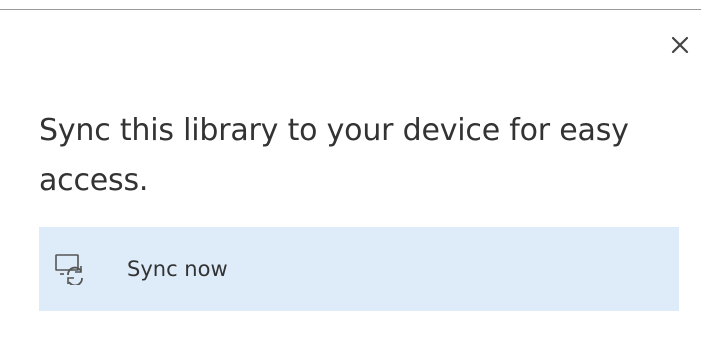  I want to click on close-button, so click(680, 45).